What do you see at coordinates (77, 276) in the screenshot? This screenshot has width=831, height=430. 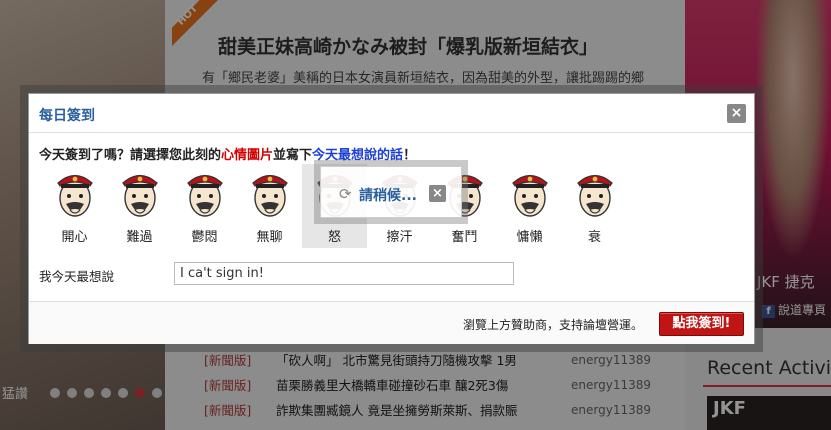 I see `say-label: 我今天最想說` at bounding box center [77, 276].